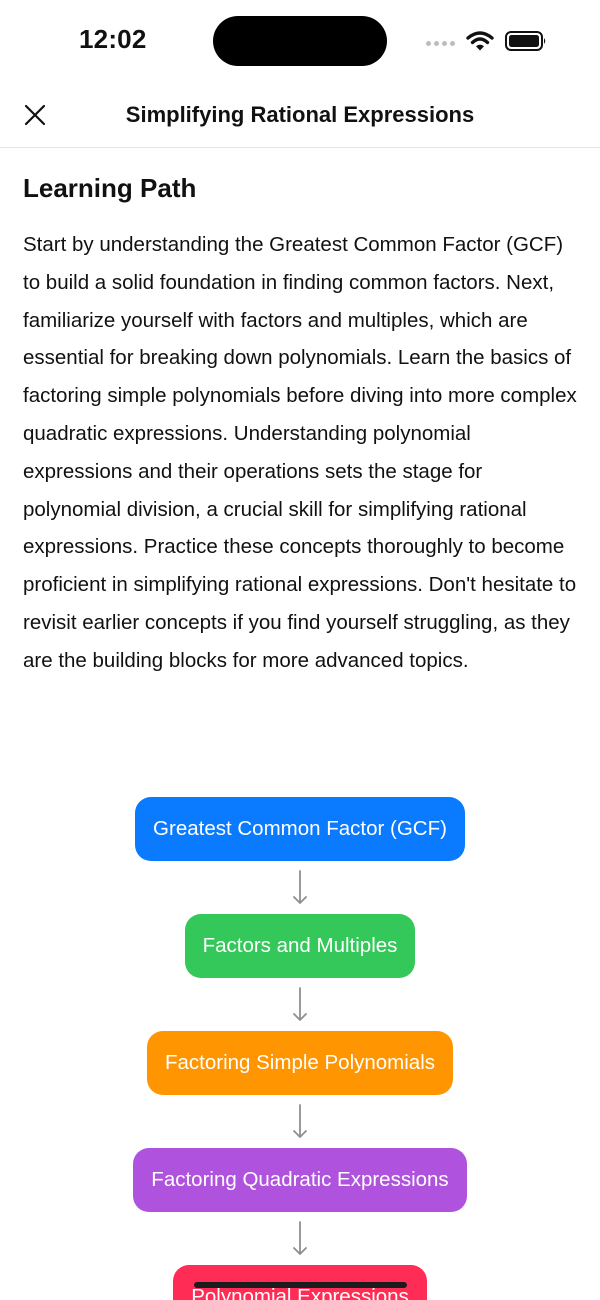 The image size is (600, 1300). What do you see at coordinates (300, 1063) in the screenshot?
I see `path-step-button: Factoring Simple Polynomials` at bounding box center [300, 1063].